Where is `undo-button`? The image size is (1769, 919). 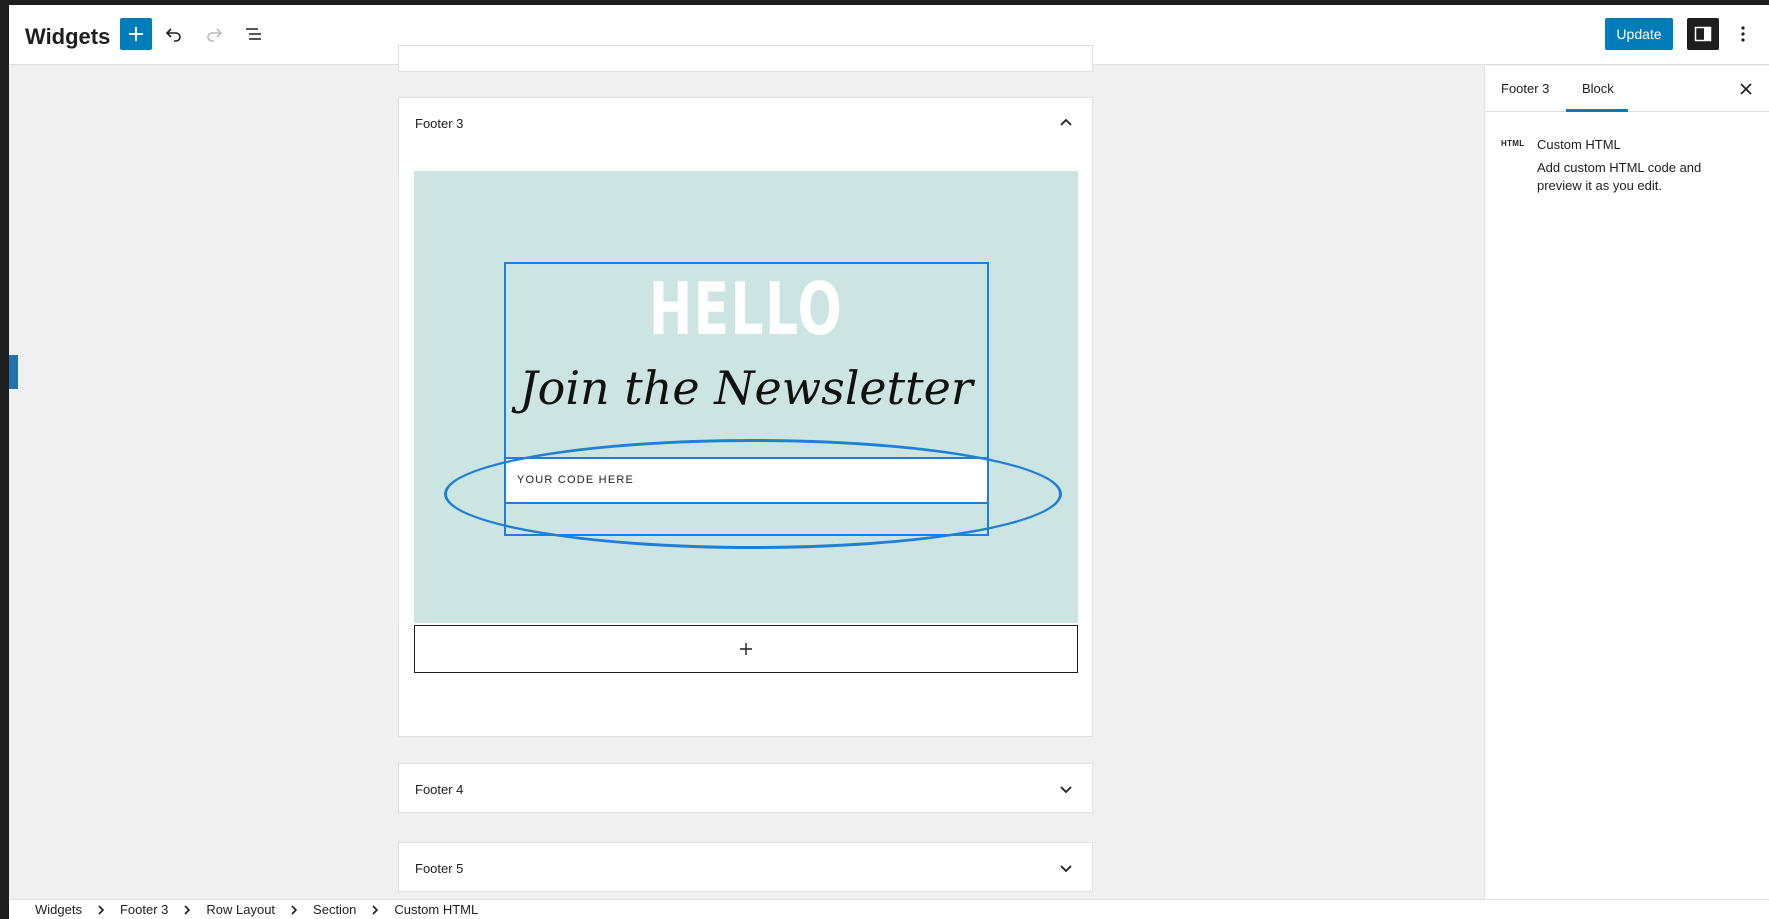
undo-button is located at coordinates (174, 34).